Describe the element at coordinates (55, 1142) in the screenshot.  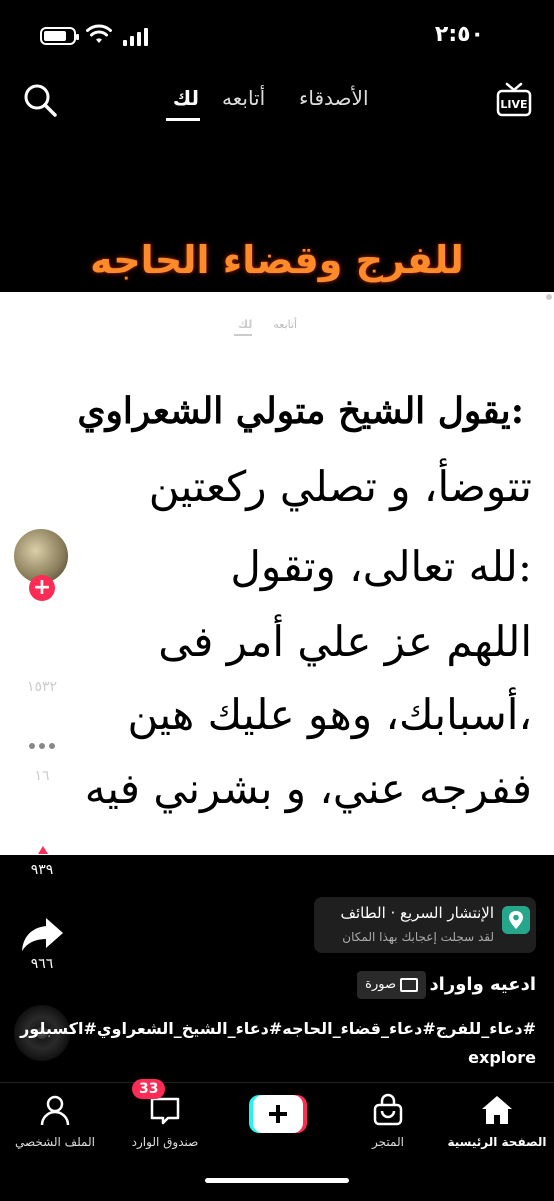
I see `nav-profile-label: الملف الشخصي` at that location.